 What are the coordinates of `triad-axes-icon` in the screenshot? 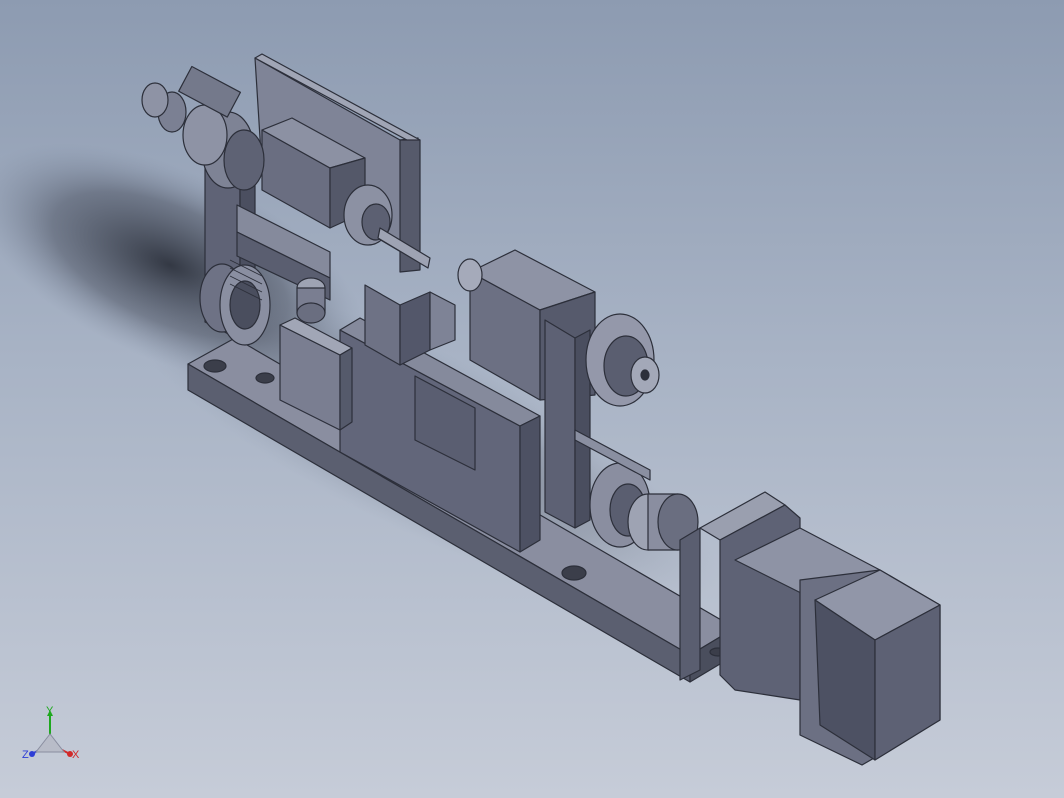 It's located at (51, 733).